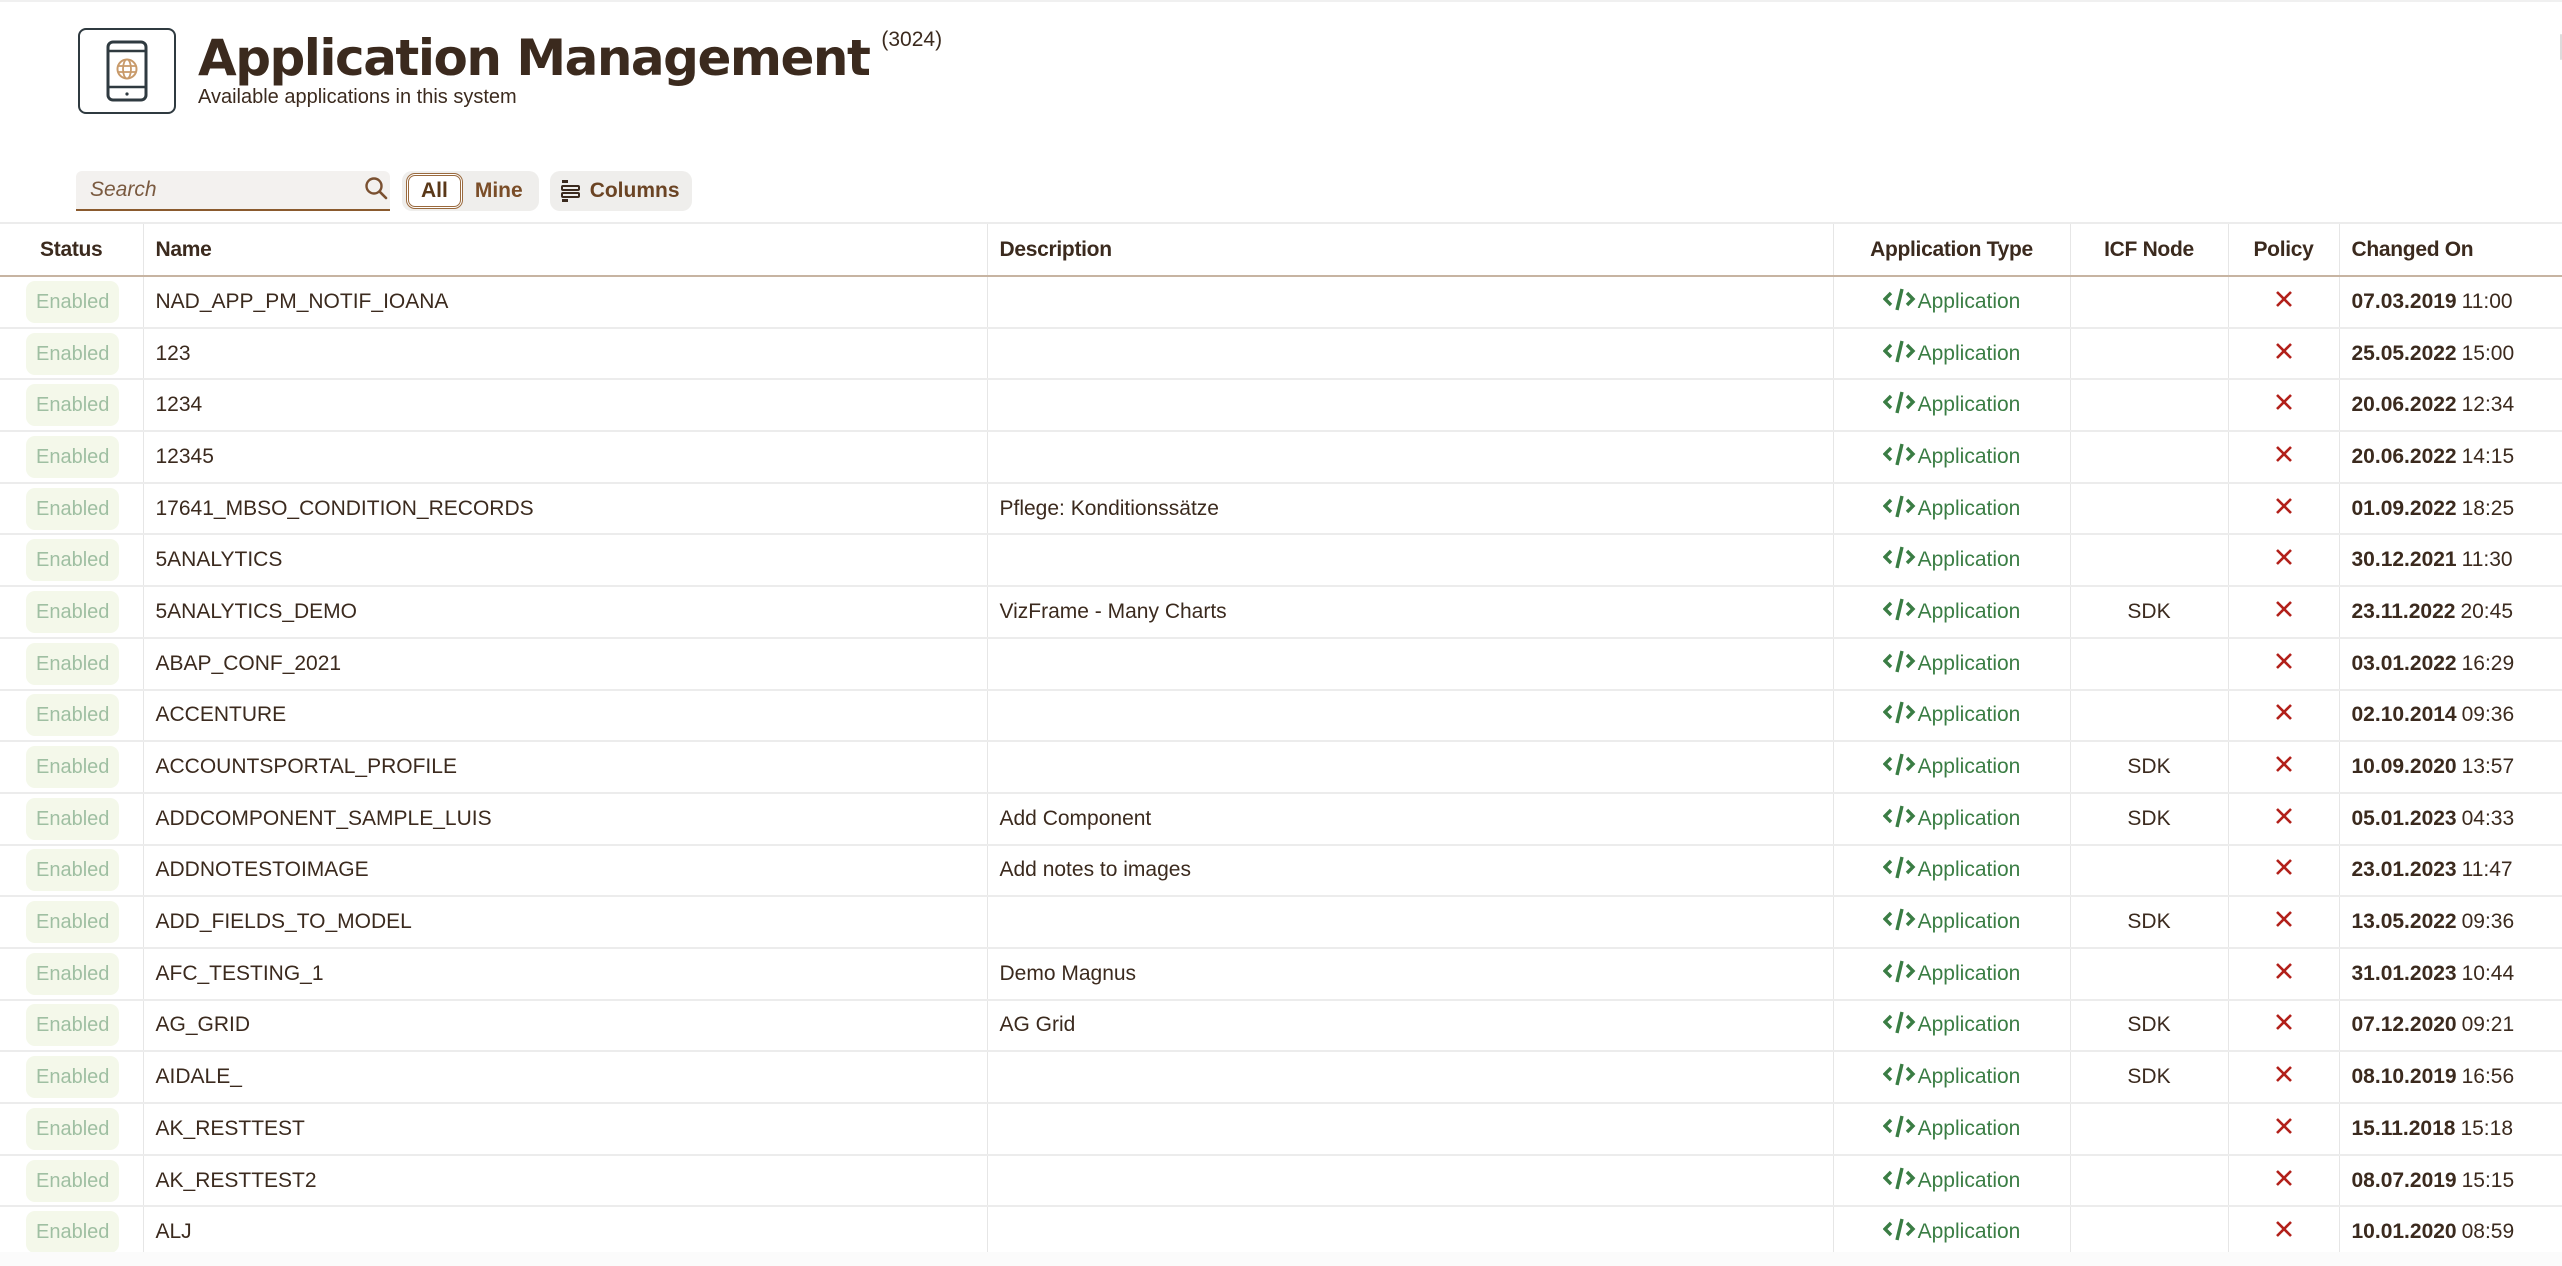 The image size is (2562, 1266). Describe the element at coordinates (1281, 405) in the screenshot. I see `table-row: Enabled 1234 Application 20.06.2022 12:34` at that location.